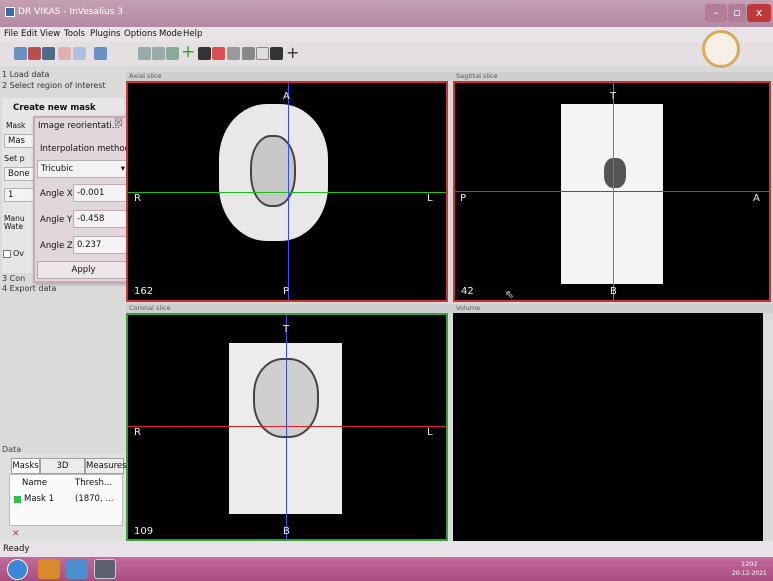 The image size is (773, 581). Describe the element at coordinates (62, 472) in the screenshot. I see `tab-3d-surfaces: 3D surfaces` at that location.